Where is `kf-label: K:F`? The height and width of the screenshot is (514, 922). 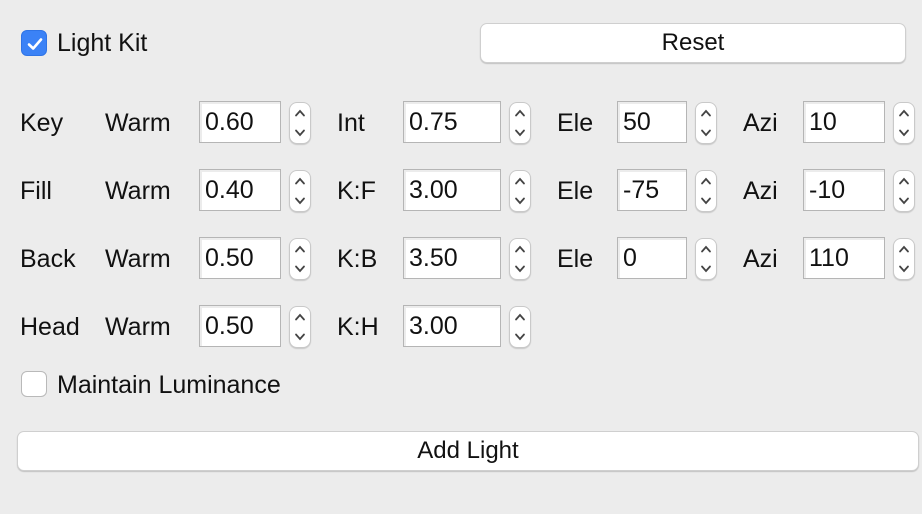 kf-label: K:F is located at coordinates (356, 191).